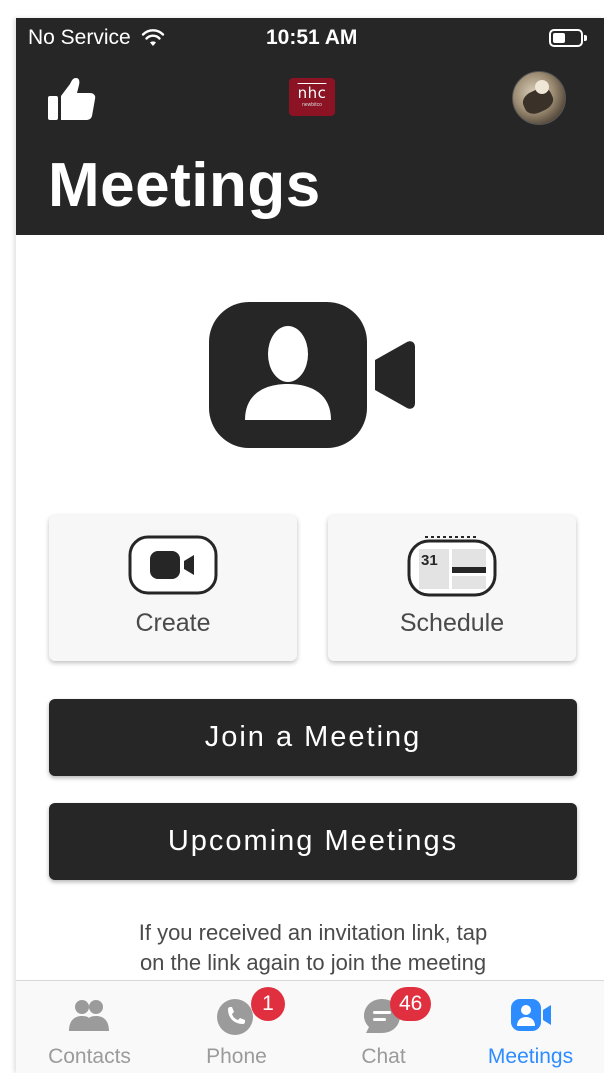 The image size is (604, 1073). What do you see at coordinates (152, 37) in the screenshot?
I see `wifi-icon` at bounding box center [152, 37].